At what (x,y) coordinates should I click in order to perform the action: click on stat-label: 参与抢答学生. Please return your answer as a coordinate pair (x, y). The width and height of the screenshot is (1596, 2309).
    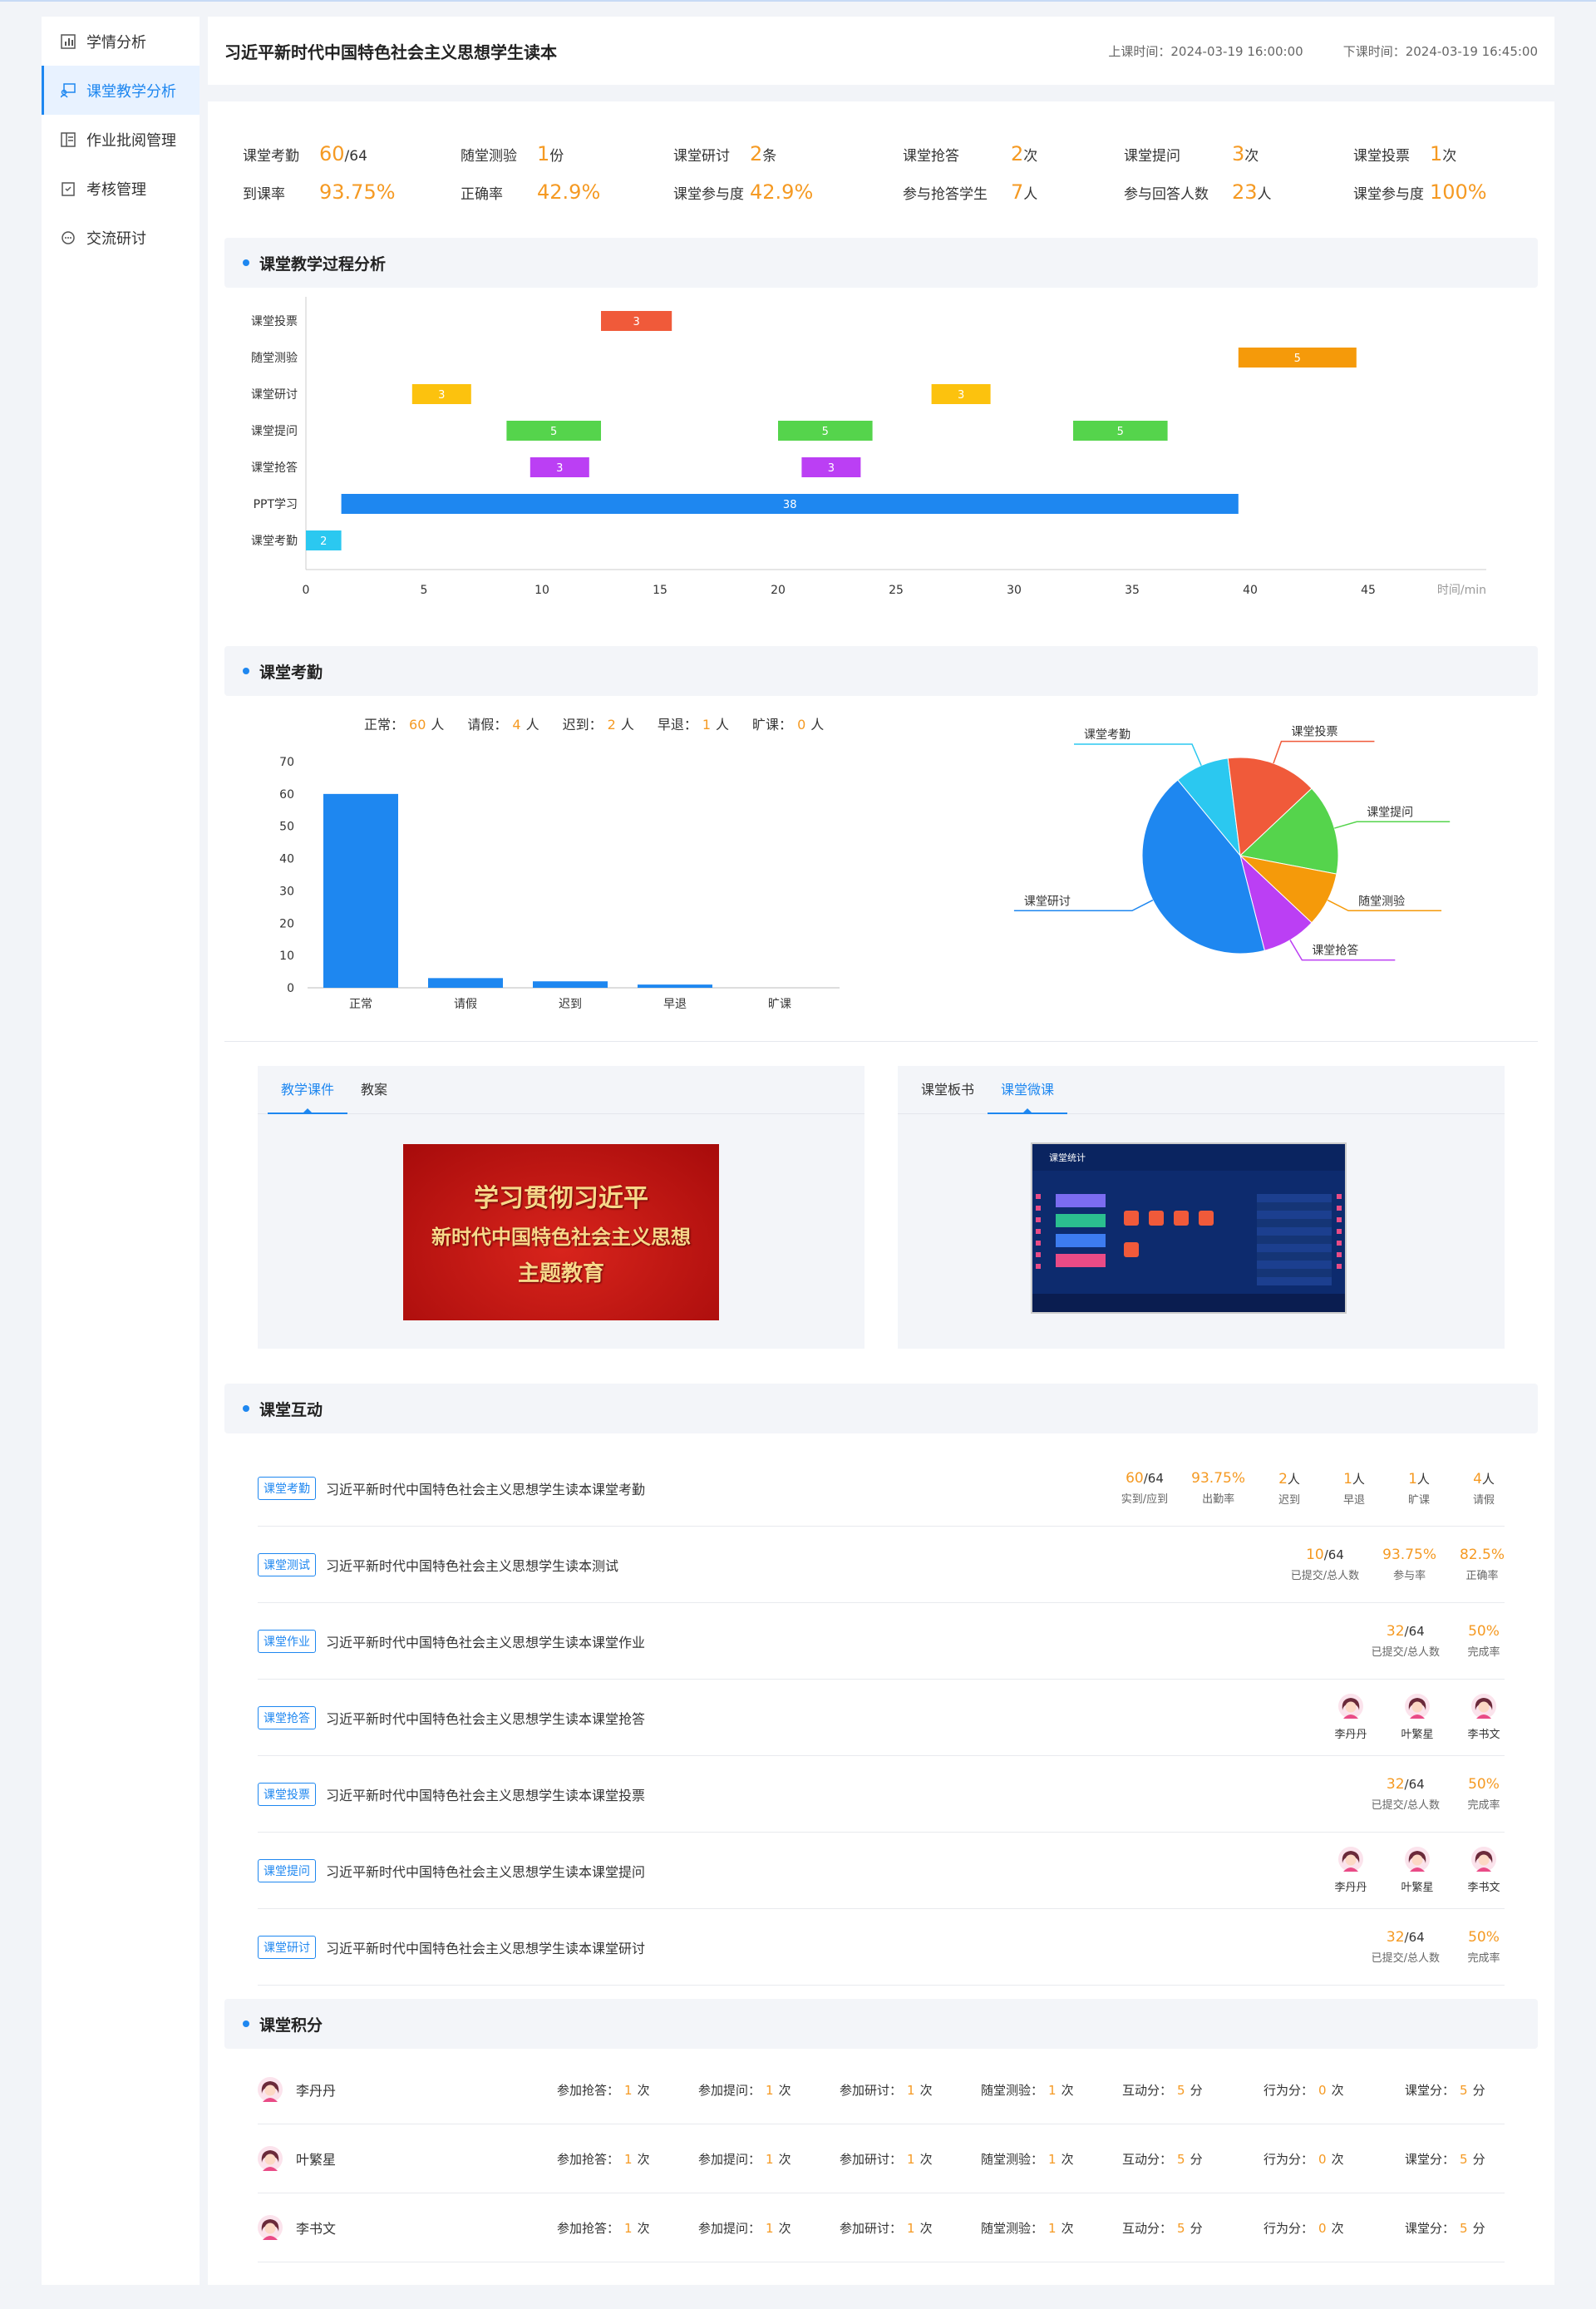
    Looking at the image, I should click on (945, 195).